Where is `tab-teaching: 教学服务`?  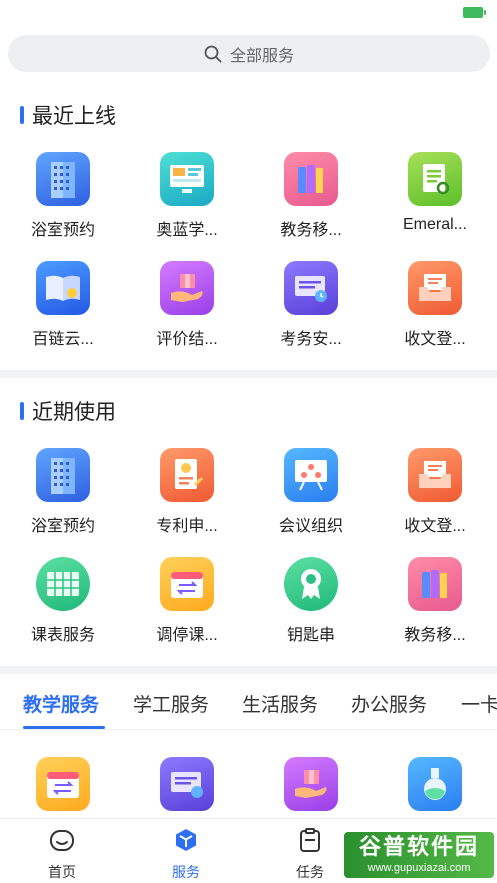 tab-teaching: 教学服务 is located at coordinates (61, 703).